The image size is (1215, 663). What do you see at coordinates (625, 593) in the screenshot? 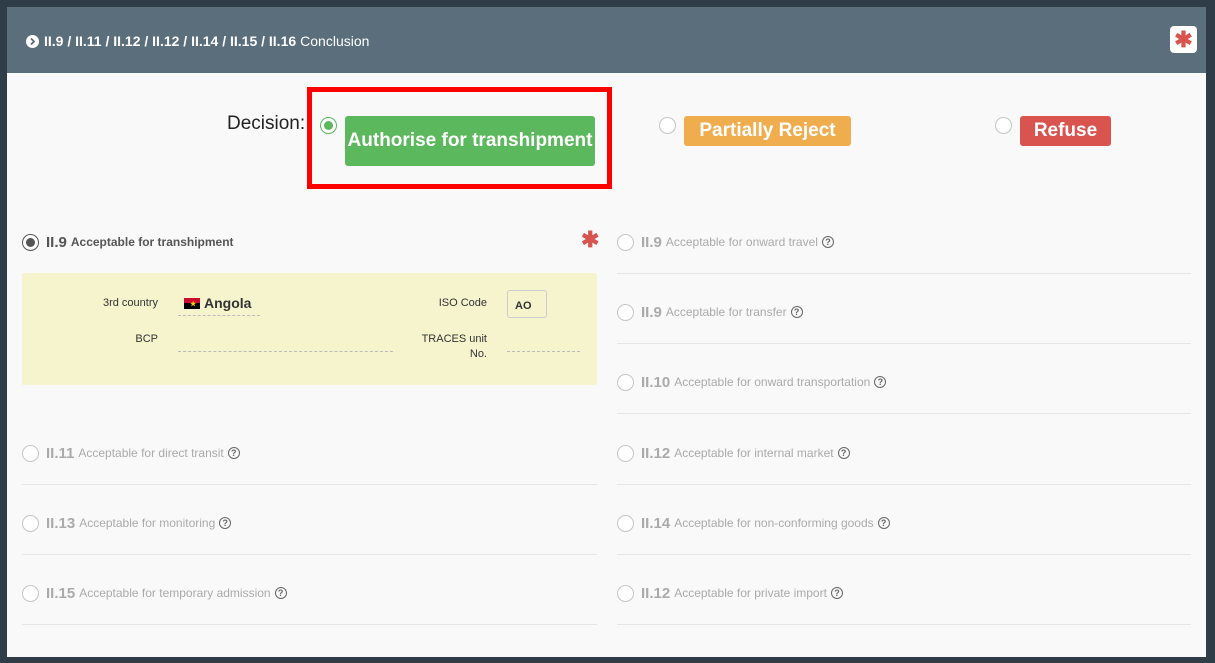
I see `option-ii12-private-import-radio` at bounding box center [625, 593].